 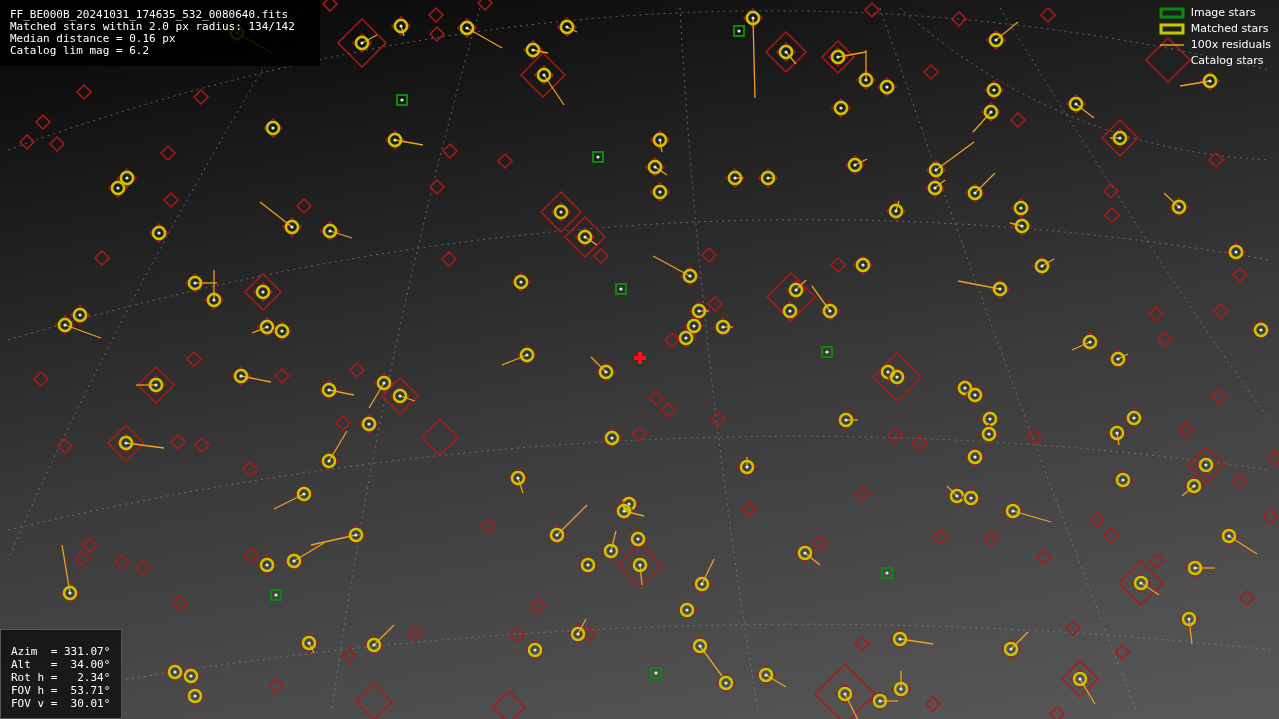 I want to click on info-line: Median distance = 0.16 px, so click(x=93, y=39).